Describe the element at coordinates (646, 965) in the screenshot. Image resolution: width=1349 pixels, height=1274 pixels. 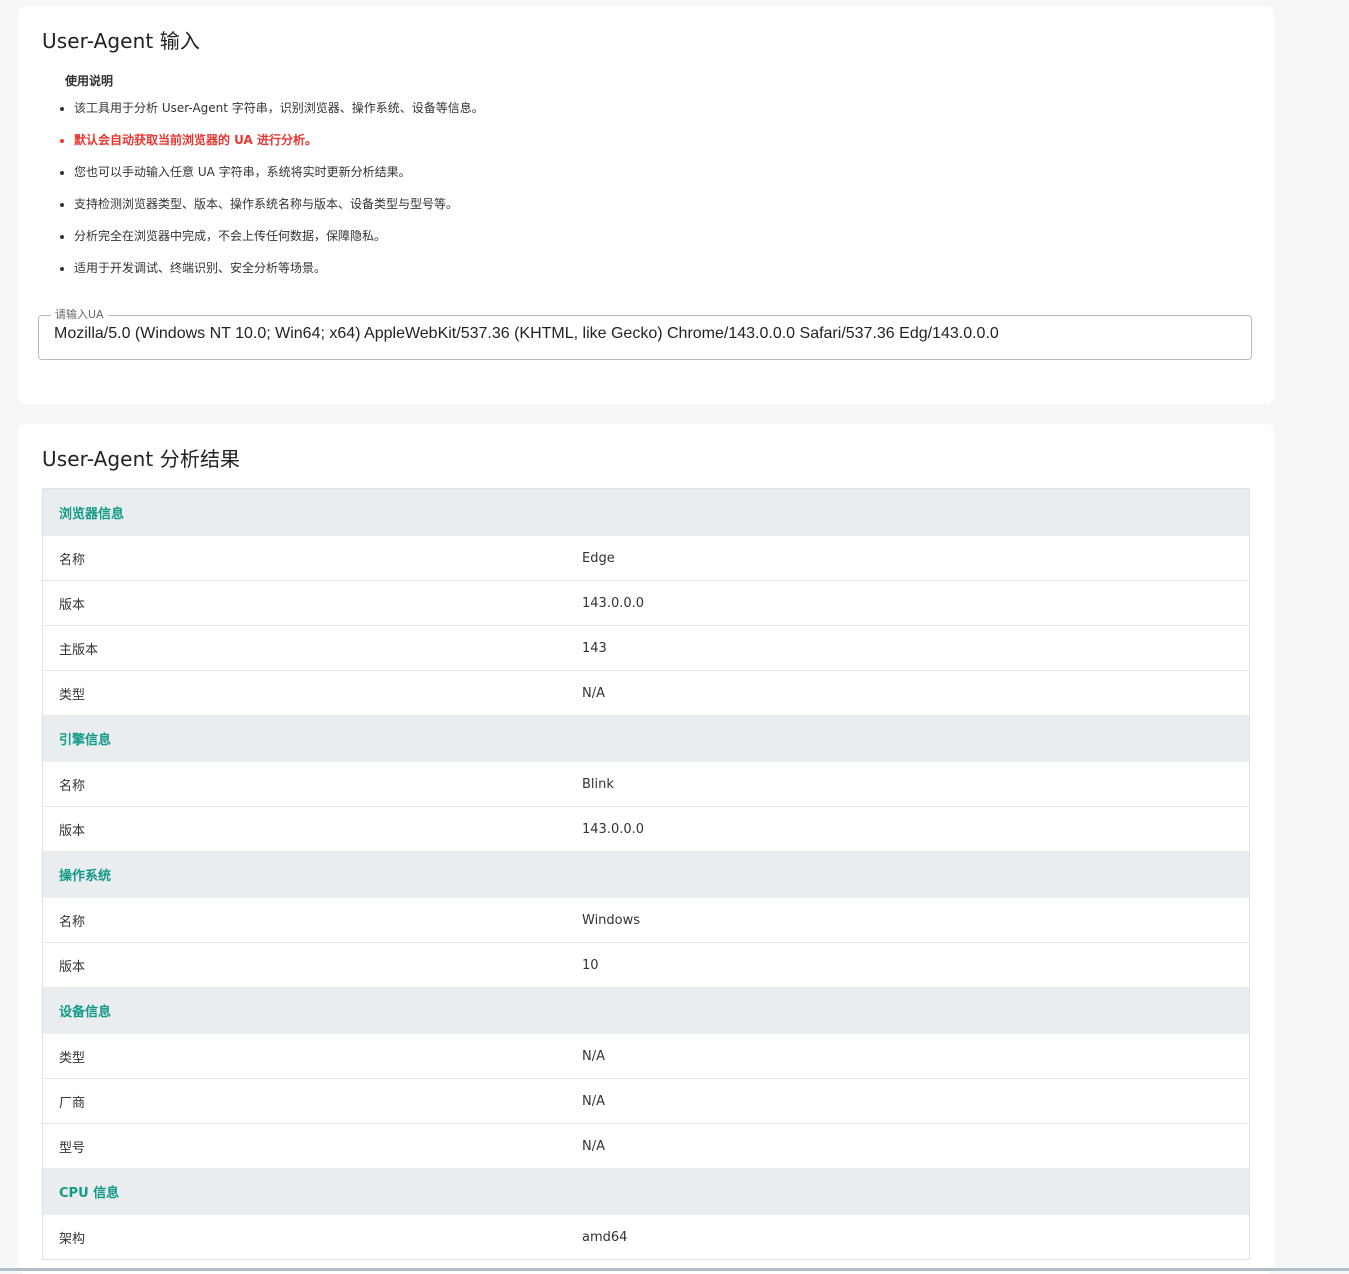
I see `table-row: 版本 10` at that location.